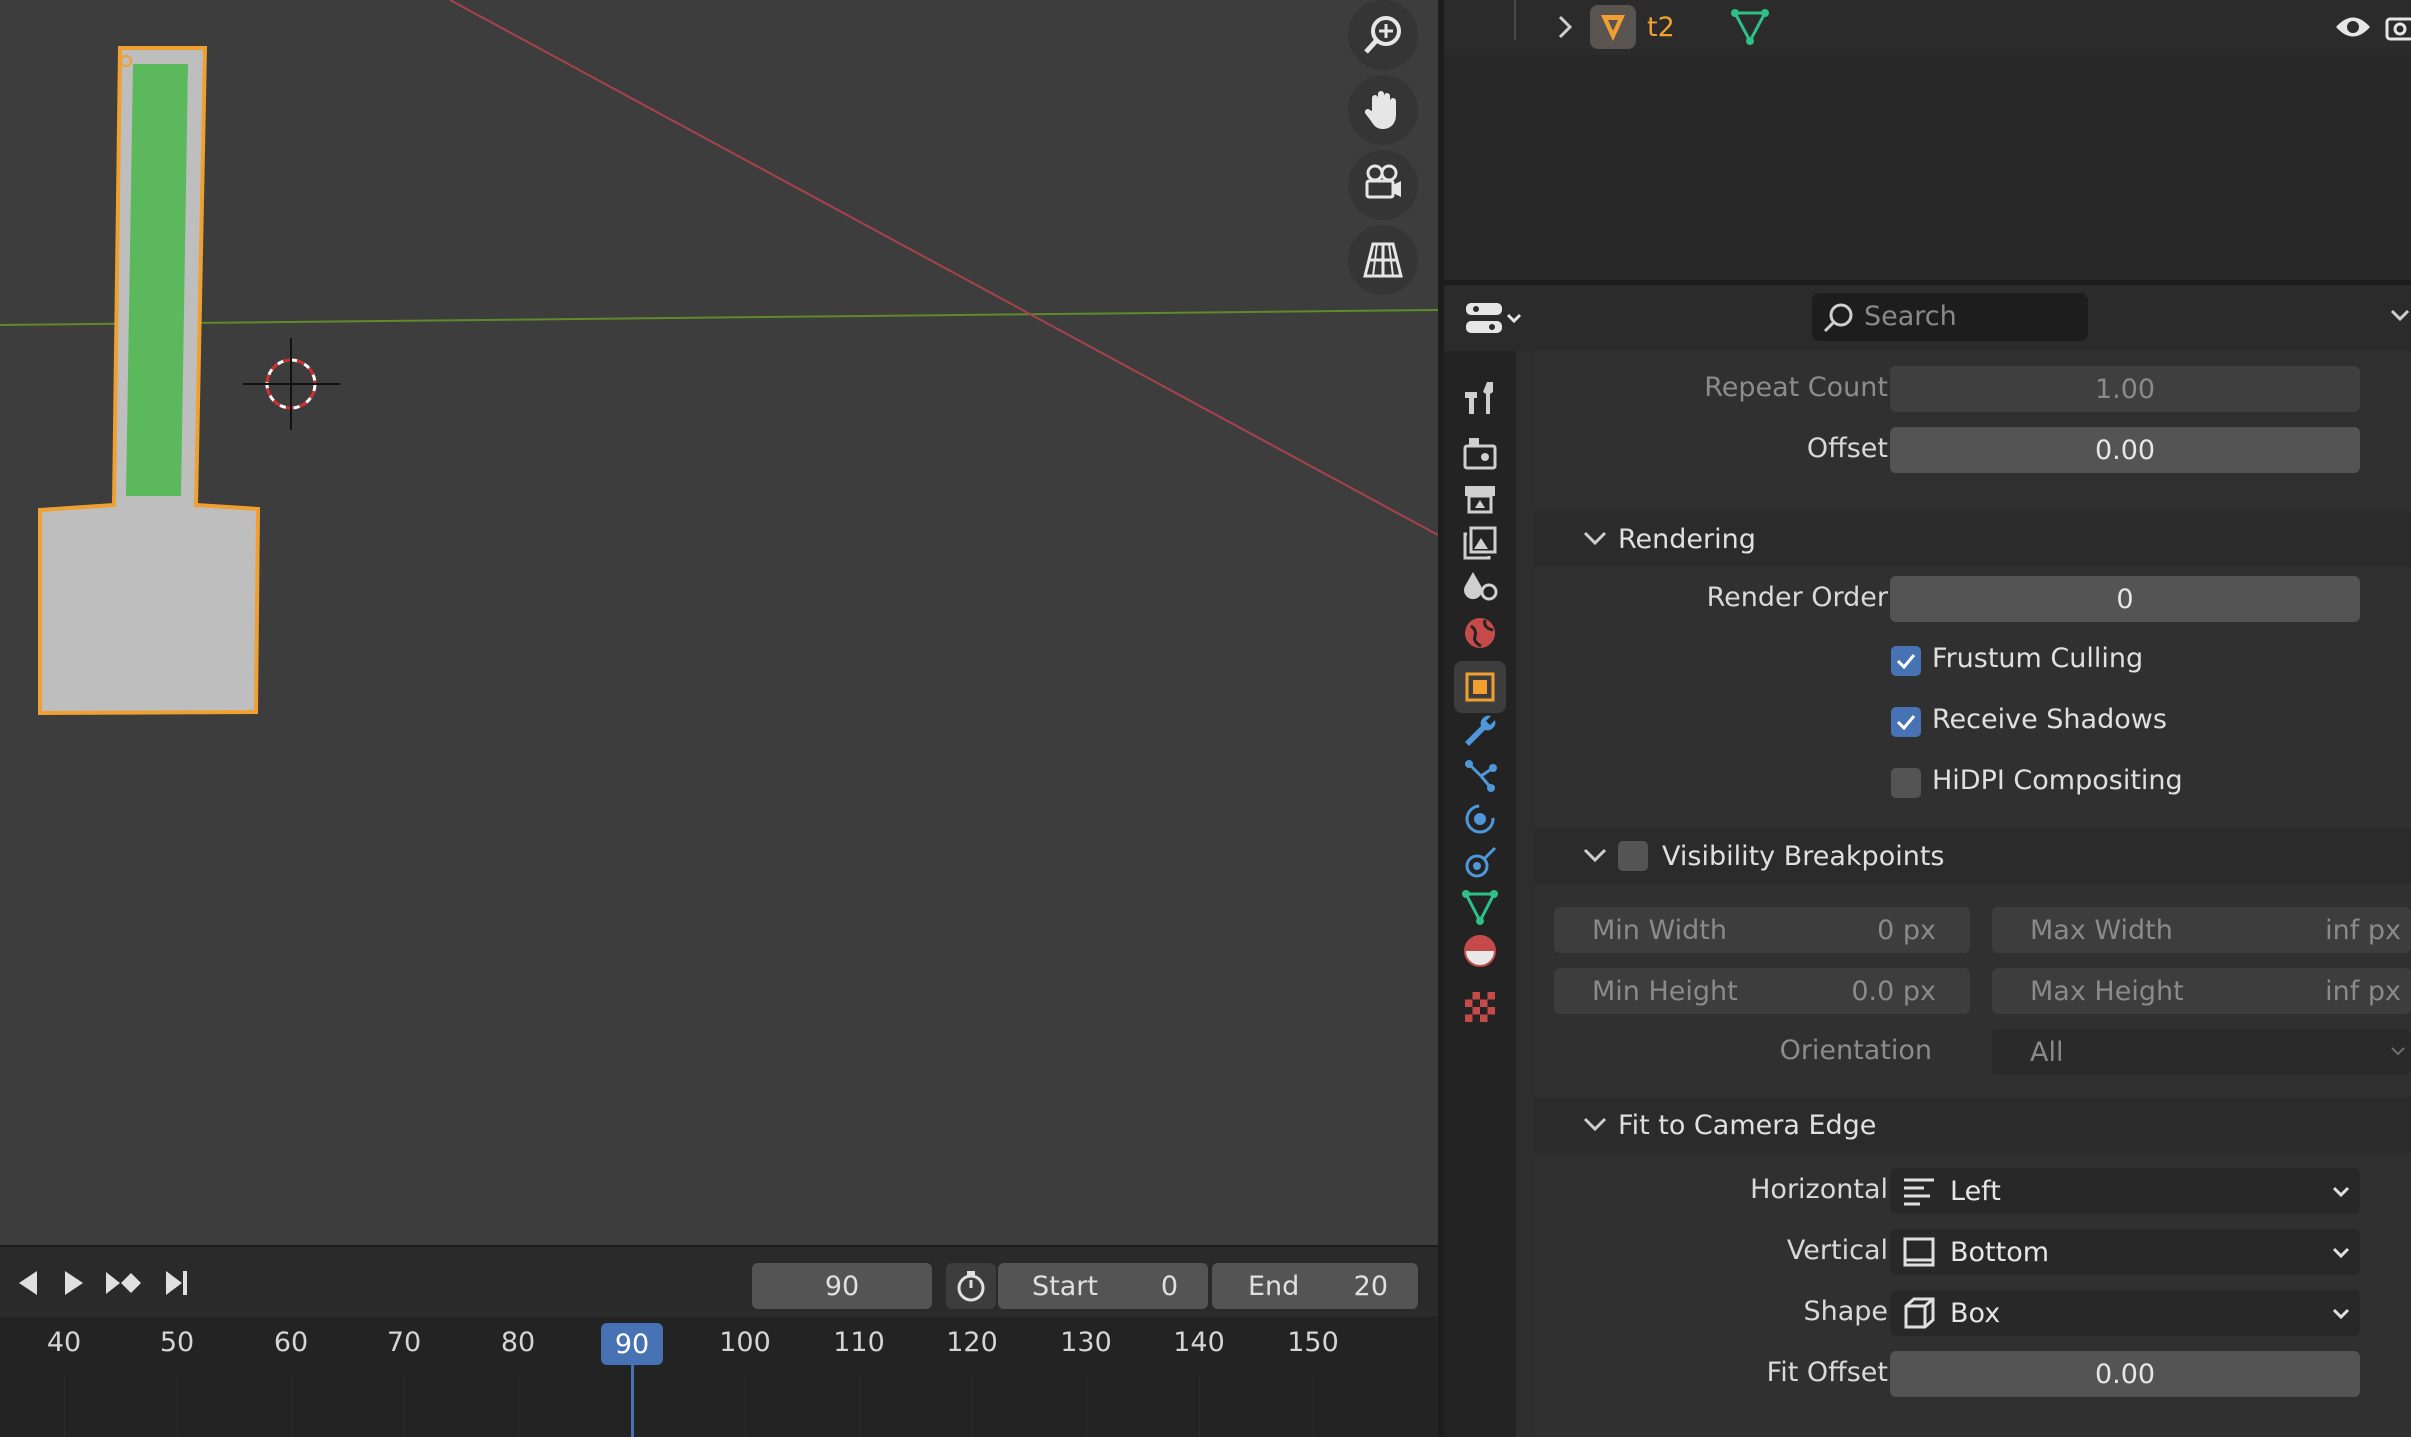  Describe the element at coordinates (972, 1342) in the screenshot. I see `frame-tick-label: 120` at that location.